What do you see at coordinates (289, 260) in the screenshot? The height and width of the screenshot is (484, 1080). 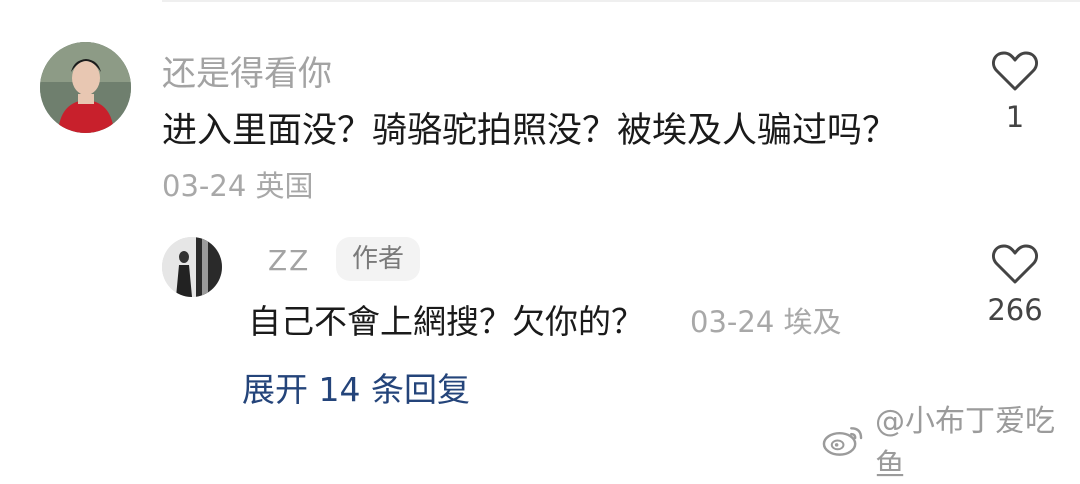 I see `reply-username: ZZ` at bounding box center [289, 260].